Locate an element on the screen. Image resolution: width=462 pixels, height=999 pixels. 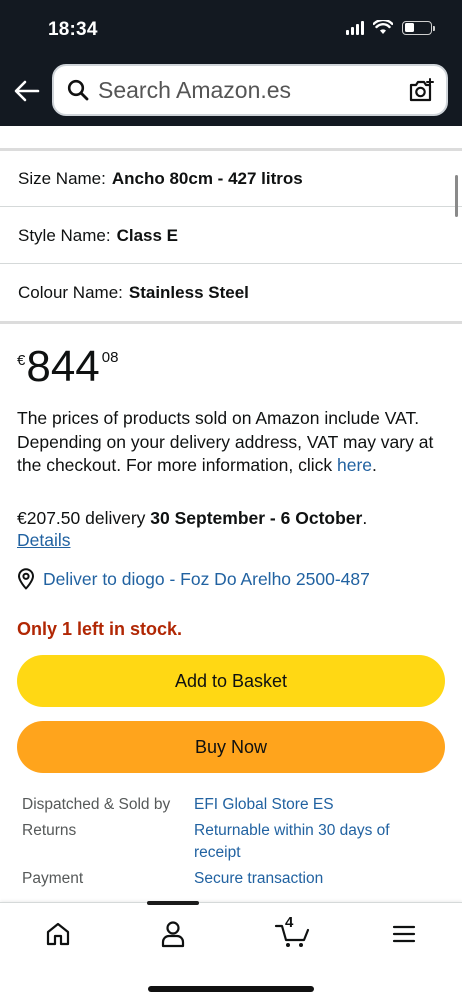
variation-value: Class E is located at coordinates (147, 235).